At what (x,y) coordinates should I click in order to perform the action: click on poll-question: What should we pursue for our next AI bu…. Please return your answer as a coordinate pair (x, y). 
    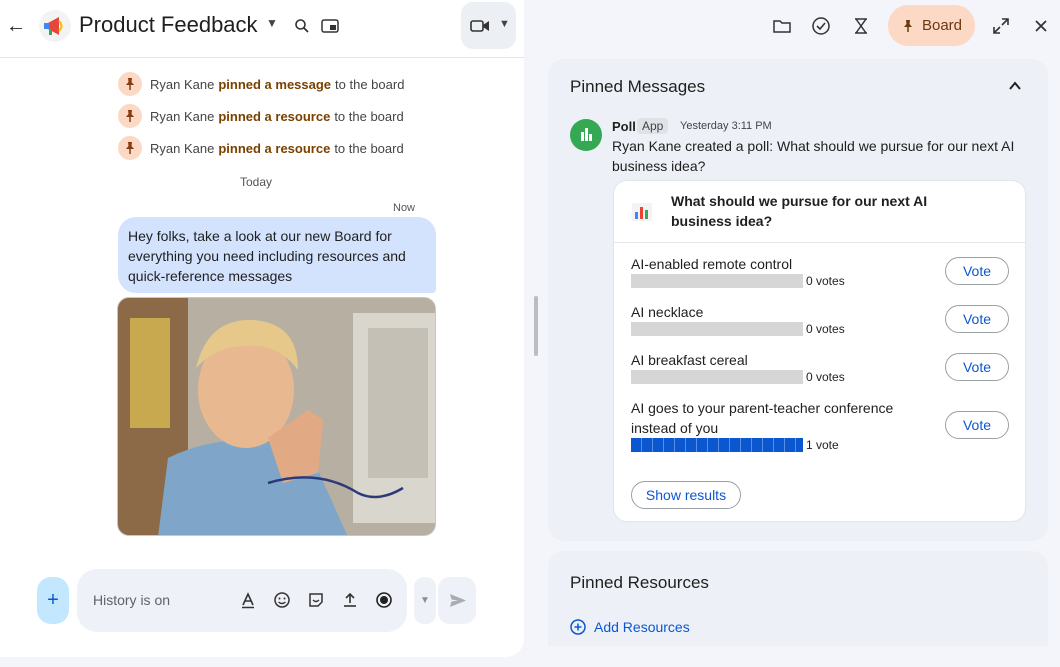
    Looking at the image, I should click on (799, 211).